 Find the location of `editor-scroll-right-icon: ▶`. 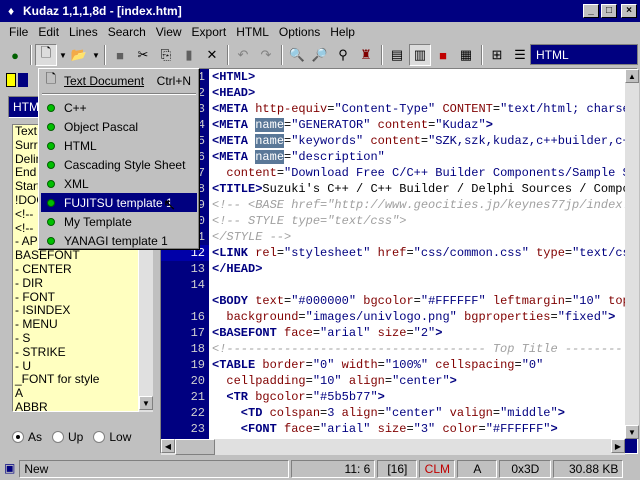

editor-scroll-right-icon: ▶ is located at coordinates (618, 446).